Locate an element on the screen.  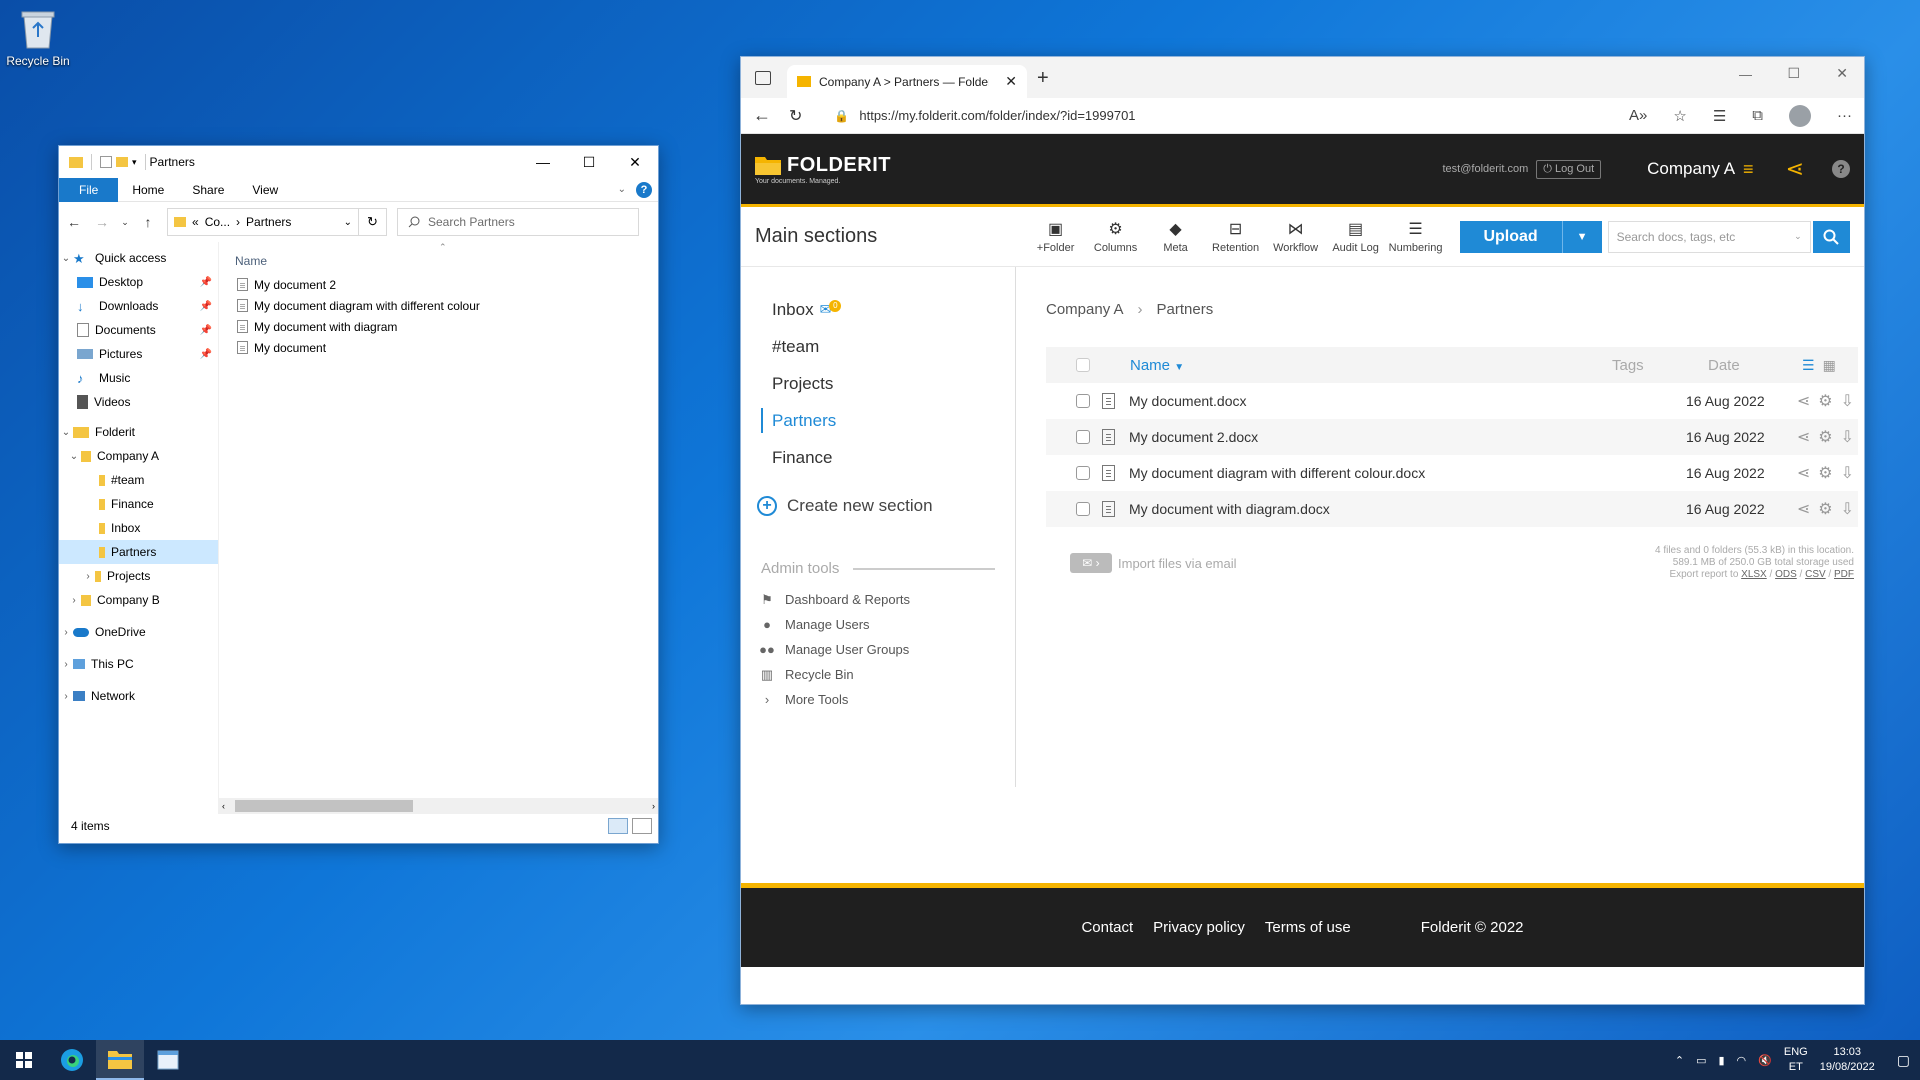
scrollbar-thumb is located at coordinates (324, 806).